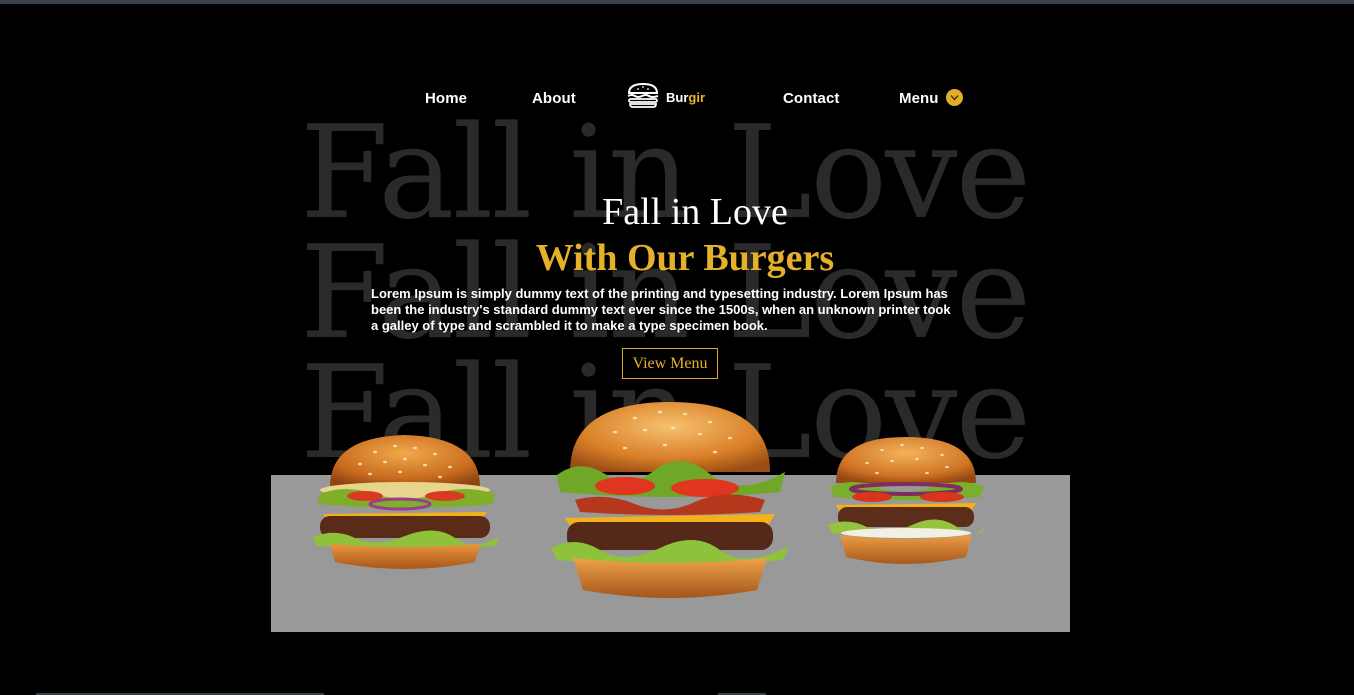 The height and width of the screenshot is (695, 1354). I want to click on brand-name: Burgir, so click(685, 97).